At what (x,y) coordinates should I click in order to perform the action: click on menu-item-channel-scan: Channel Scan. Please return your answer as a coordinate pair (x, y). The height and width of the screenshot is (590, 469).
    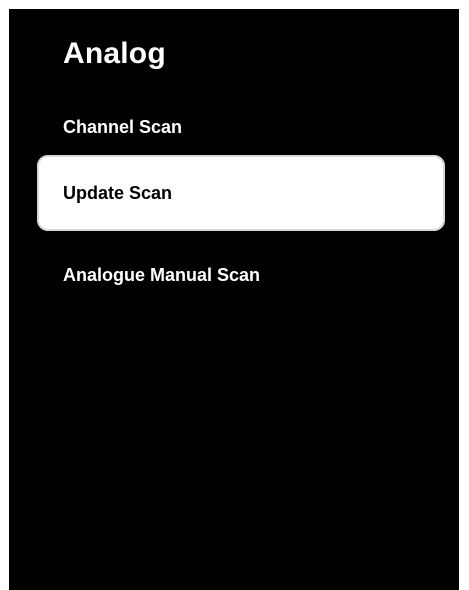
    Looking at the image, I should click on (122, 127).